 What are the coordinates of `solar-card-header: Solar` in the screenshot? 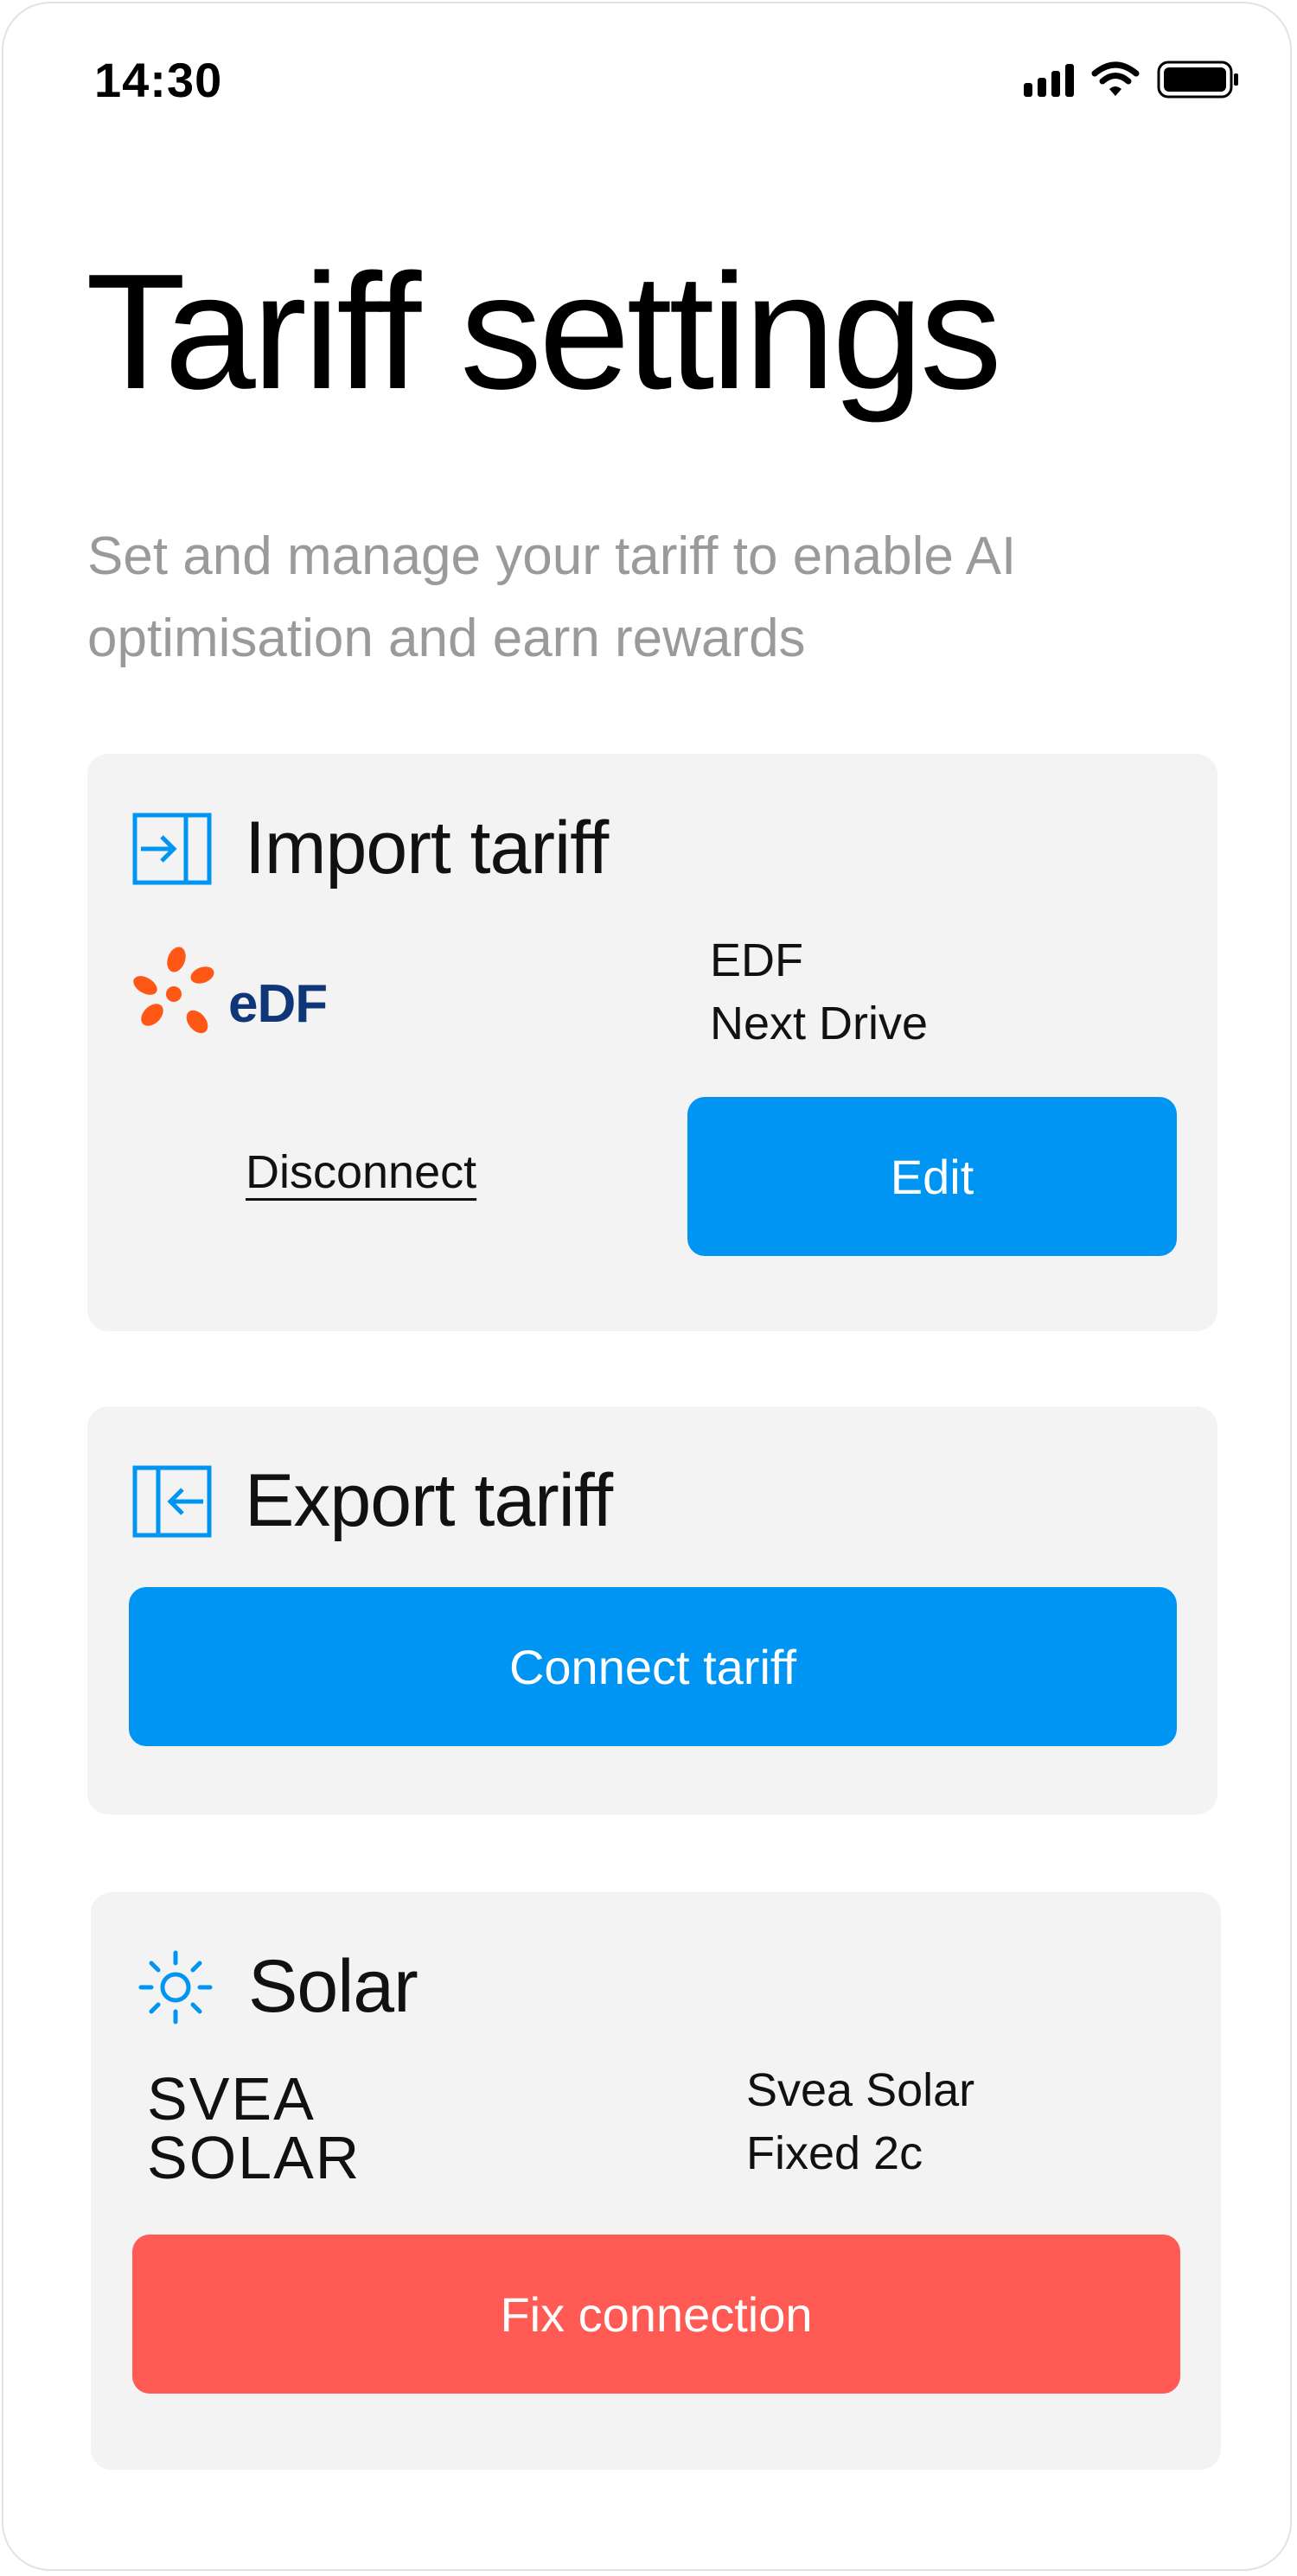 It's located at (277, 1987).